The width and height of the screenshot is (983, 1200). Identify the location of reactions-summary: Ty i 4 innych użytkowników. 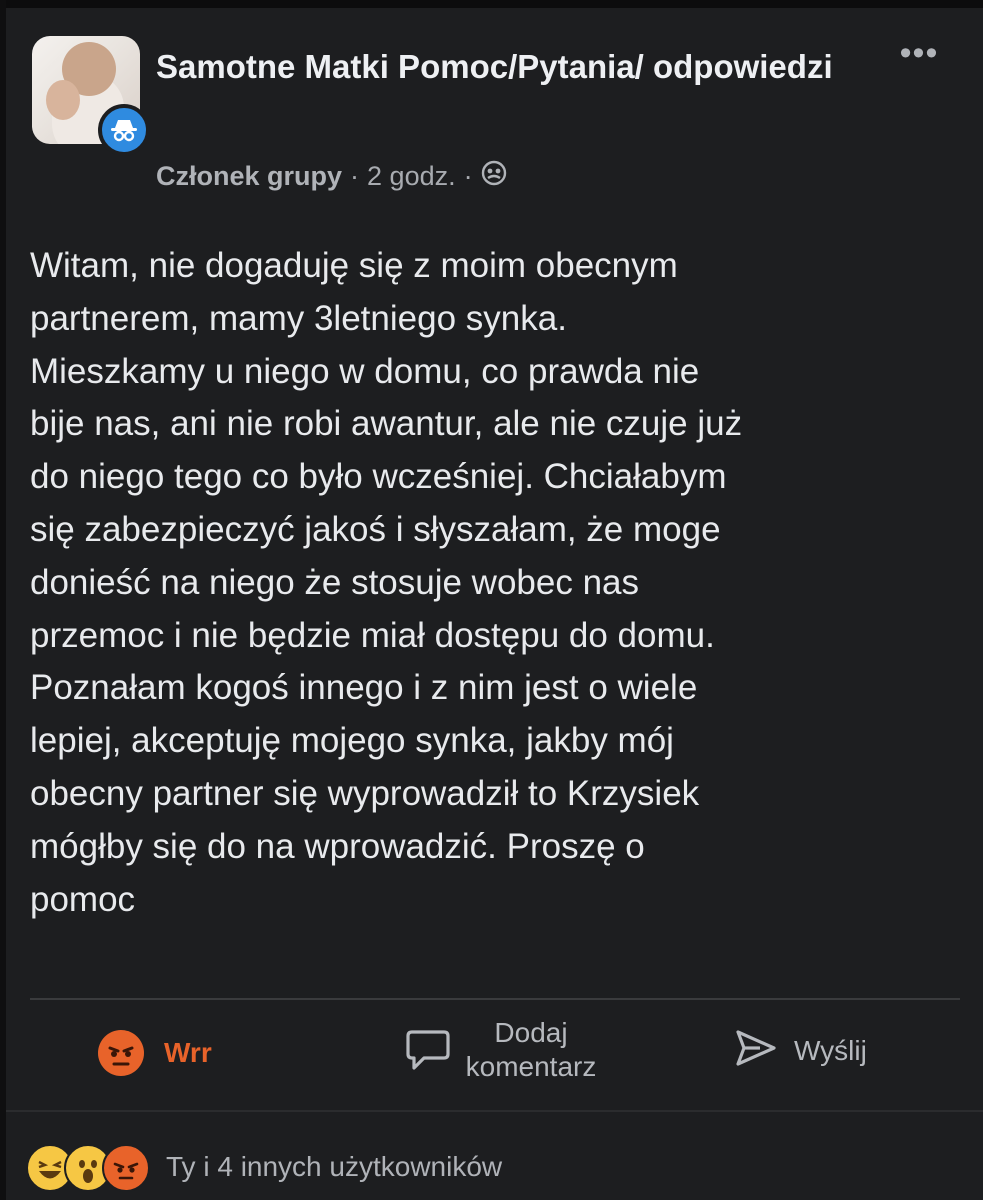
(264, 1168).